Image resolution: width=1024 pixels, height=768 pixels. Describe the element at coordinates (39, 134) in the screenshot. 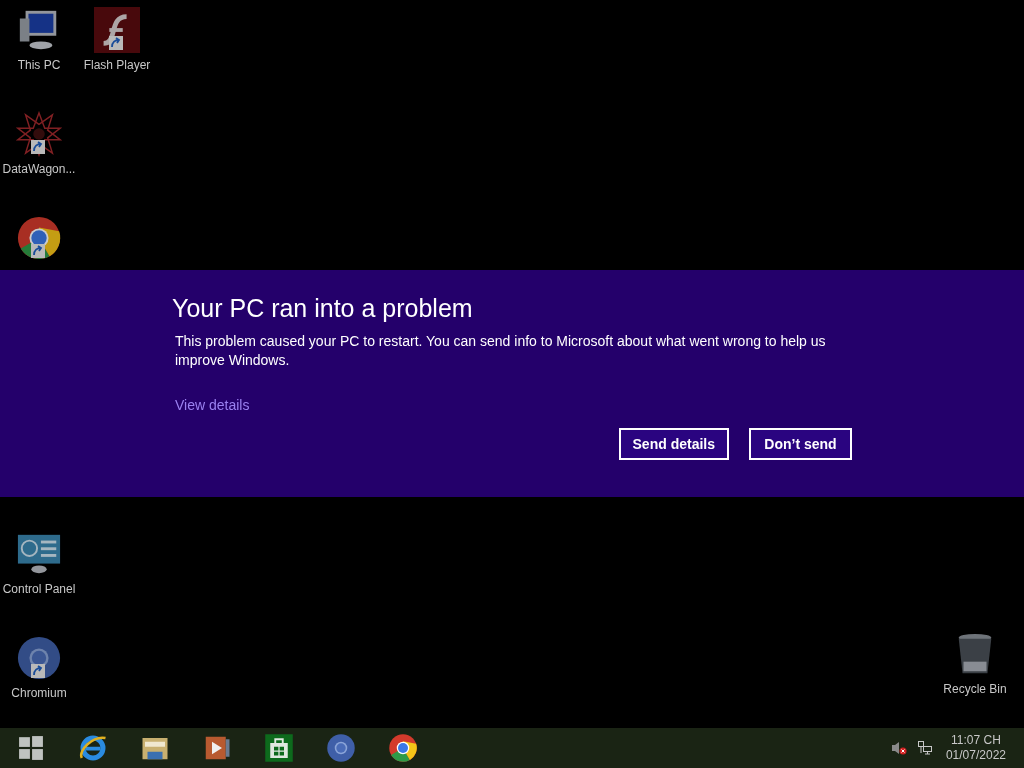

I see `star-pattern-icon` at that location.